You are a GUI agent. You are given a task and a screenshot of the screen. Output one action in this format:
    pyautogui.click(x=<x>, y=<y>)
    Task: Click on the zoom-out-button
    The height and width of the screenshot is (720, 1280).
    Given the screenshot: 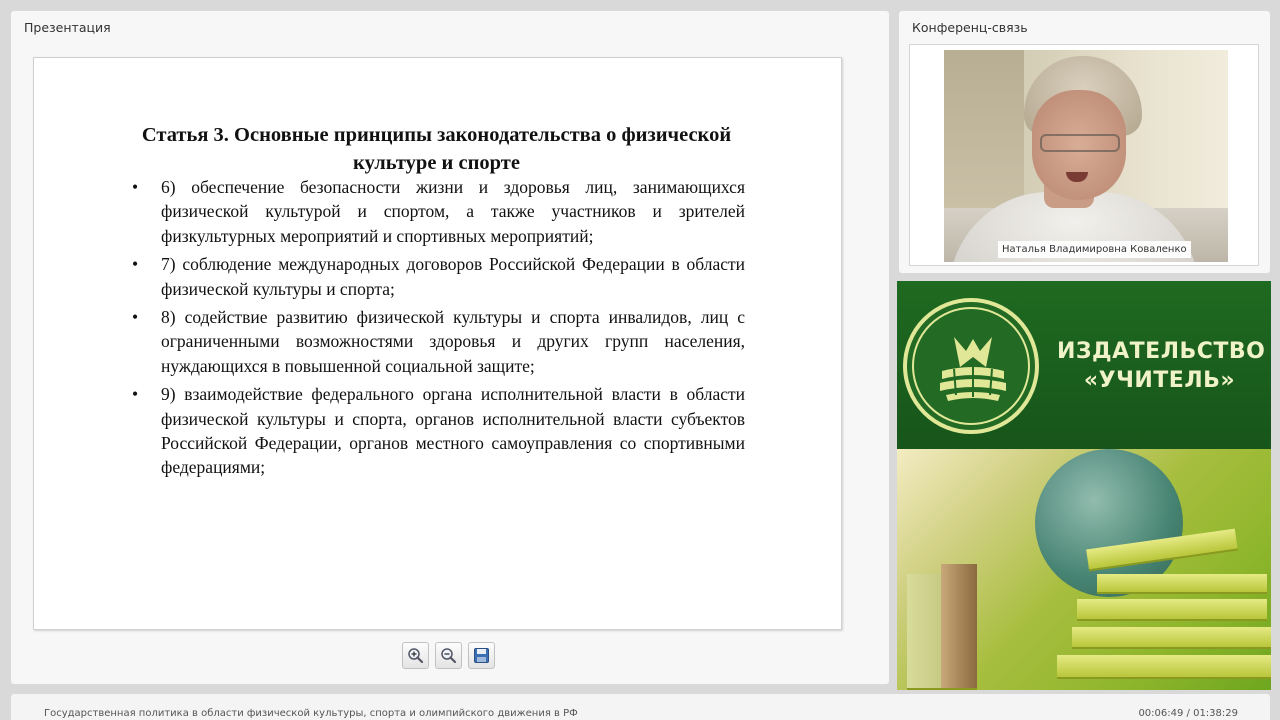 What is the action you would take?
    pyautogui.click(x=448, y=655)
    